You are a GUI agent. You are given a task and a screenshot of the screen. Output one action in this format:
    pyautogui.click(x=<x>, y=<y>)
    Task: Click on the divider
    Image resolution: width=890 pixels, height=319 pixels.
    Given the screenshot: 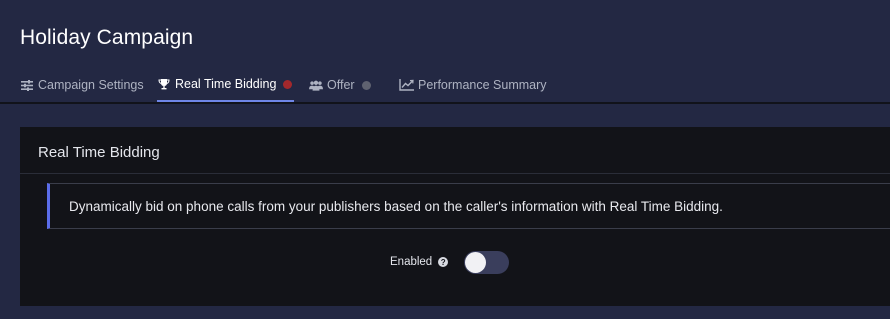 What is the action you would take?
    pyautogui.click(x=455, y=173)
    